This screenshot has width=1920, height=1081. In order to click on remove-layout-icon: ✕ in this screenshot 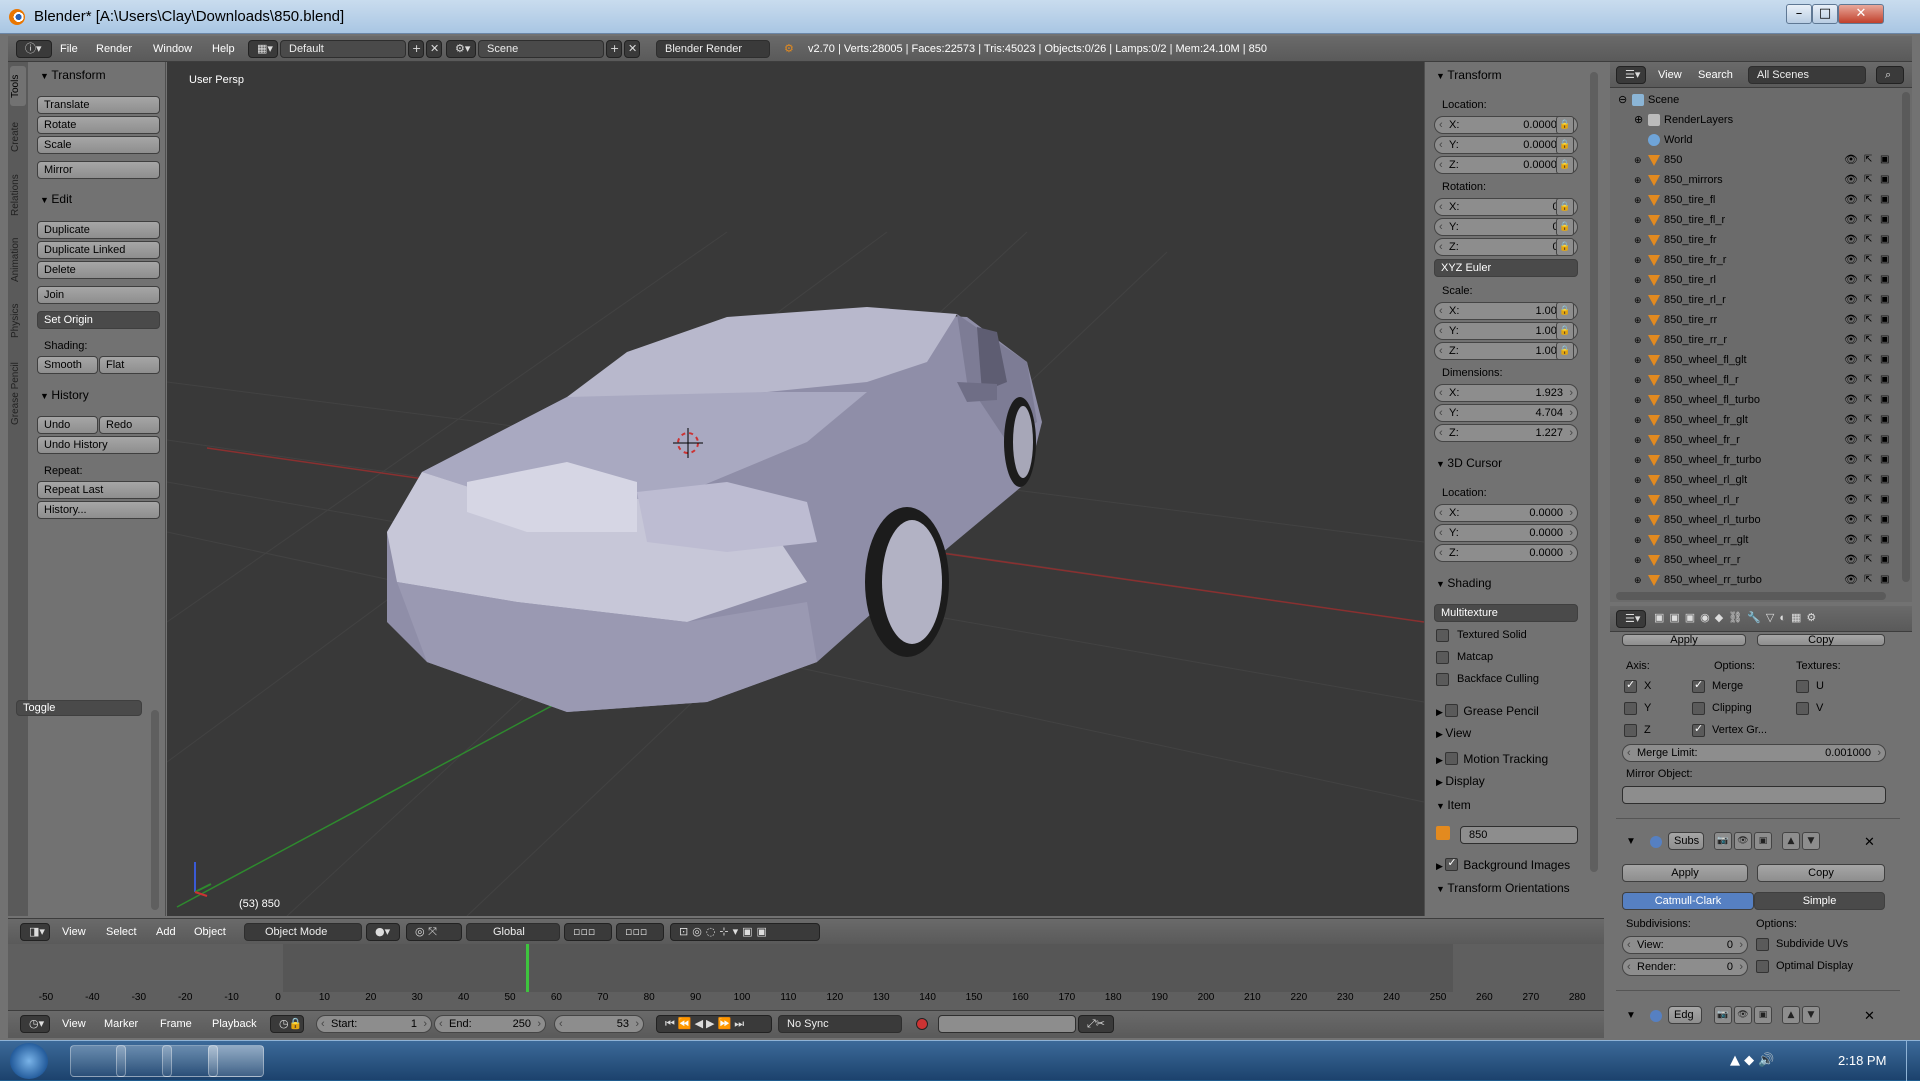, I will do `click(434, 49)`.